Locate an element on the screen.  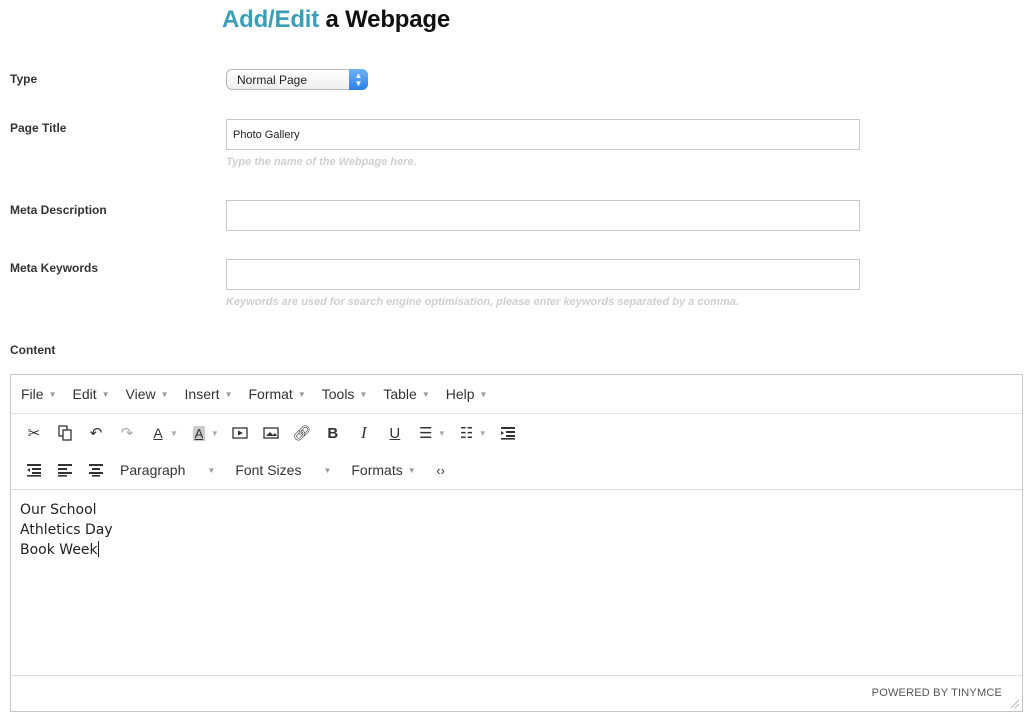
content-line-last: Book Week is located at coordinates (516, 550).